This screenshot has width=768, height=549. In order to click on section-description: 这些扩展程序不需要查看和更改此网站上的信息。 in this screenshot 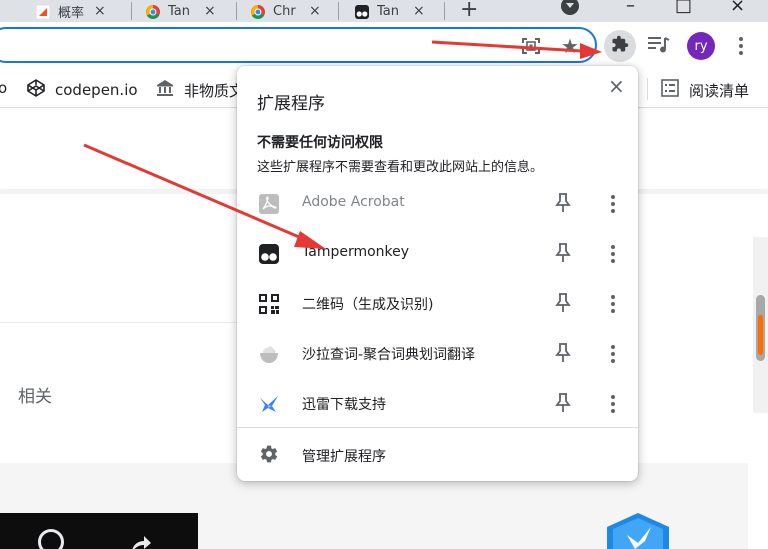, I will do `click(400, 167)`.